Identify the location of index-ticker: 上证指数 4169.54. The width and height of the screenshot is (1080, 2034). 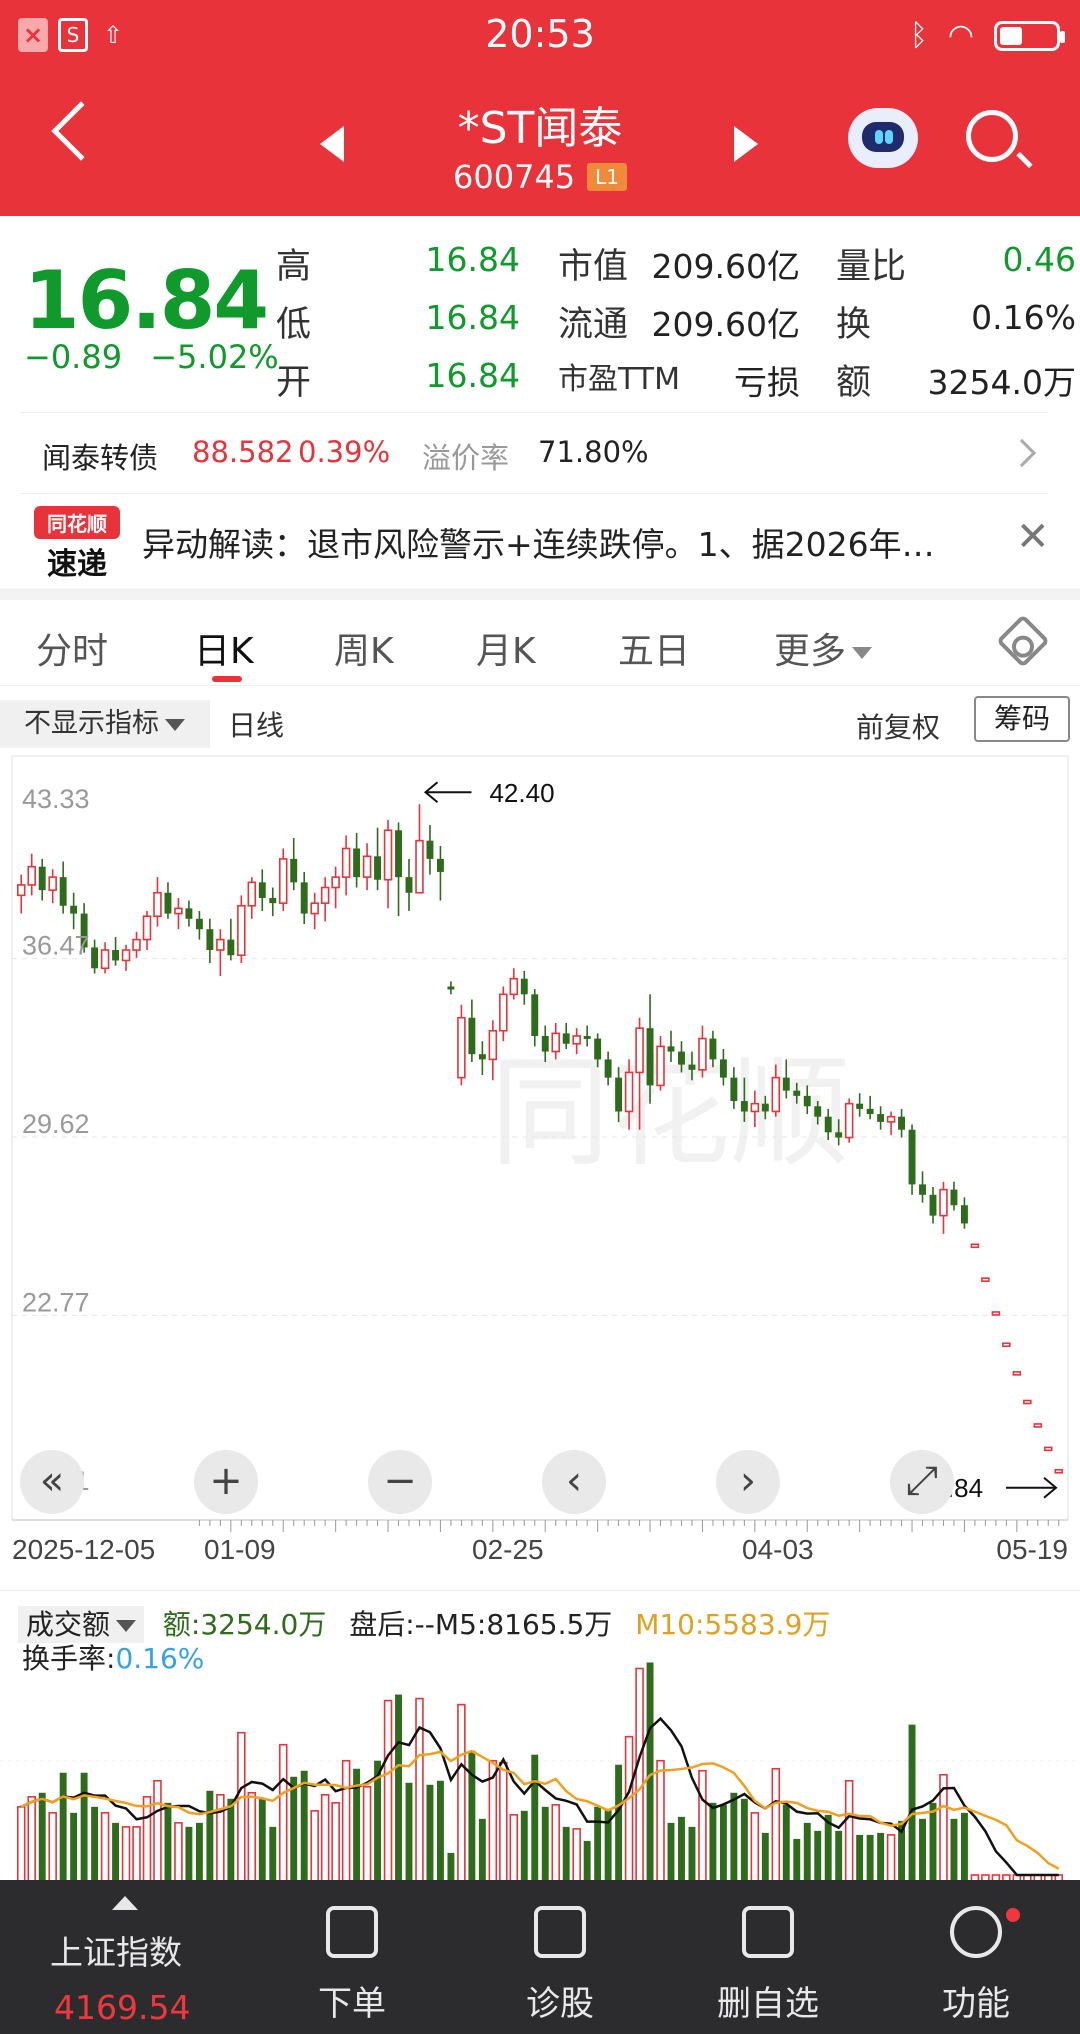
(124, 1957).